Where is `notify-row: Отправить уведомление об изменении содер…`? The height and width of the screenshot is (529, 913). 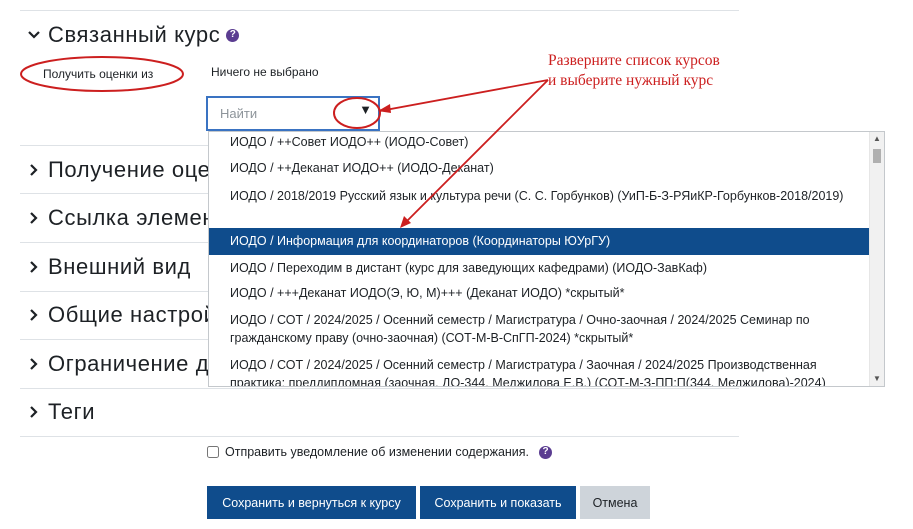 notify-row: Отправить уведомление об изменении содер… is located at coordinates (380, 452).